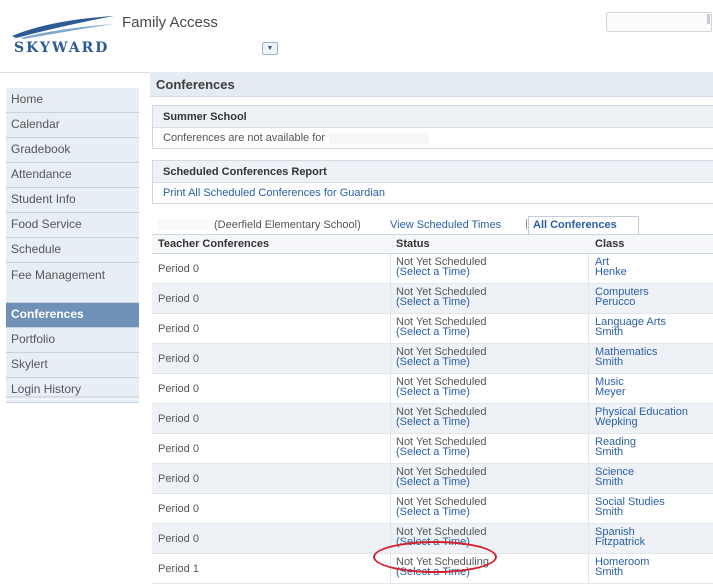 The image size is (713, 584). Describe the element at coordinates (170, 22) in the screenshot. I see `app-title: Family Access` at that location.